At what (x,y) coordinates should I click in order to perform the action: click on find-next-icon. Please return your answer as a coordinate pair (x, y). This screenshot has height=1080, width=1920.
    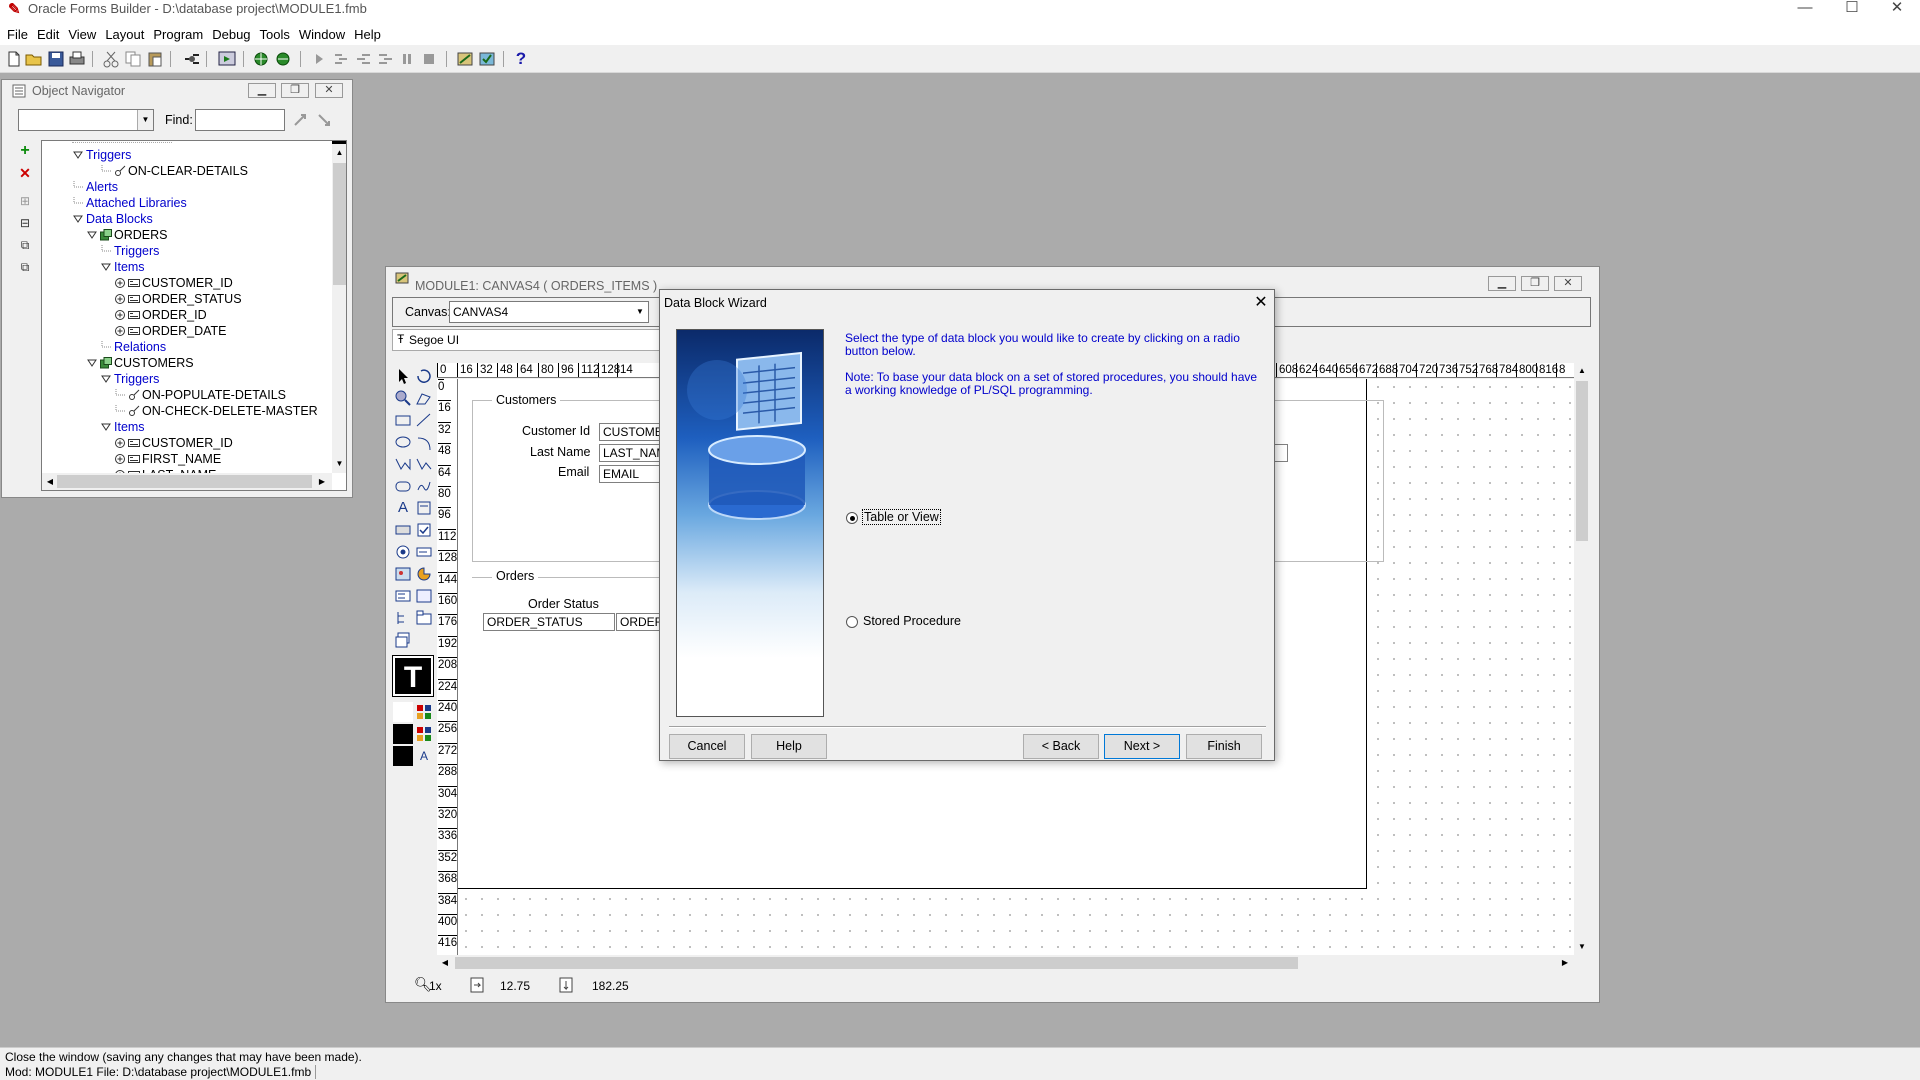
    Looking at the image, I should click on (325, 120).